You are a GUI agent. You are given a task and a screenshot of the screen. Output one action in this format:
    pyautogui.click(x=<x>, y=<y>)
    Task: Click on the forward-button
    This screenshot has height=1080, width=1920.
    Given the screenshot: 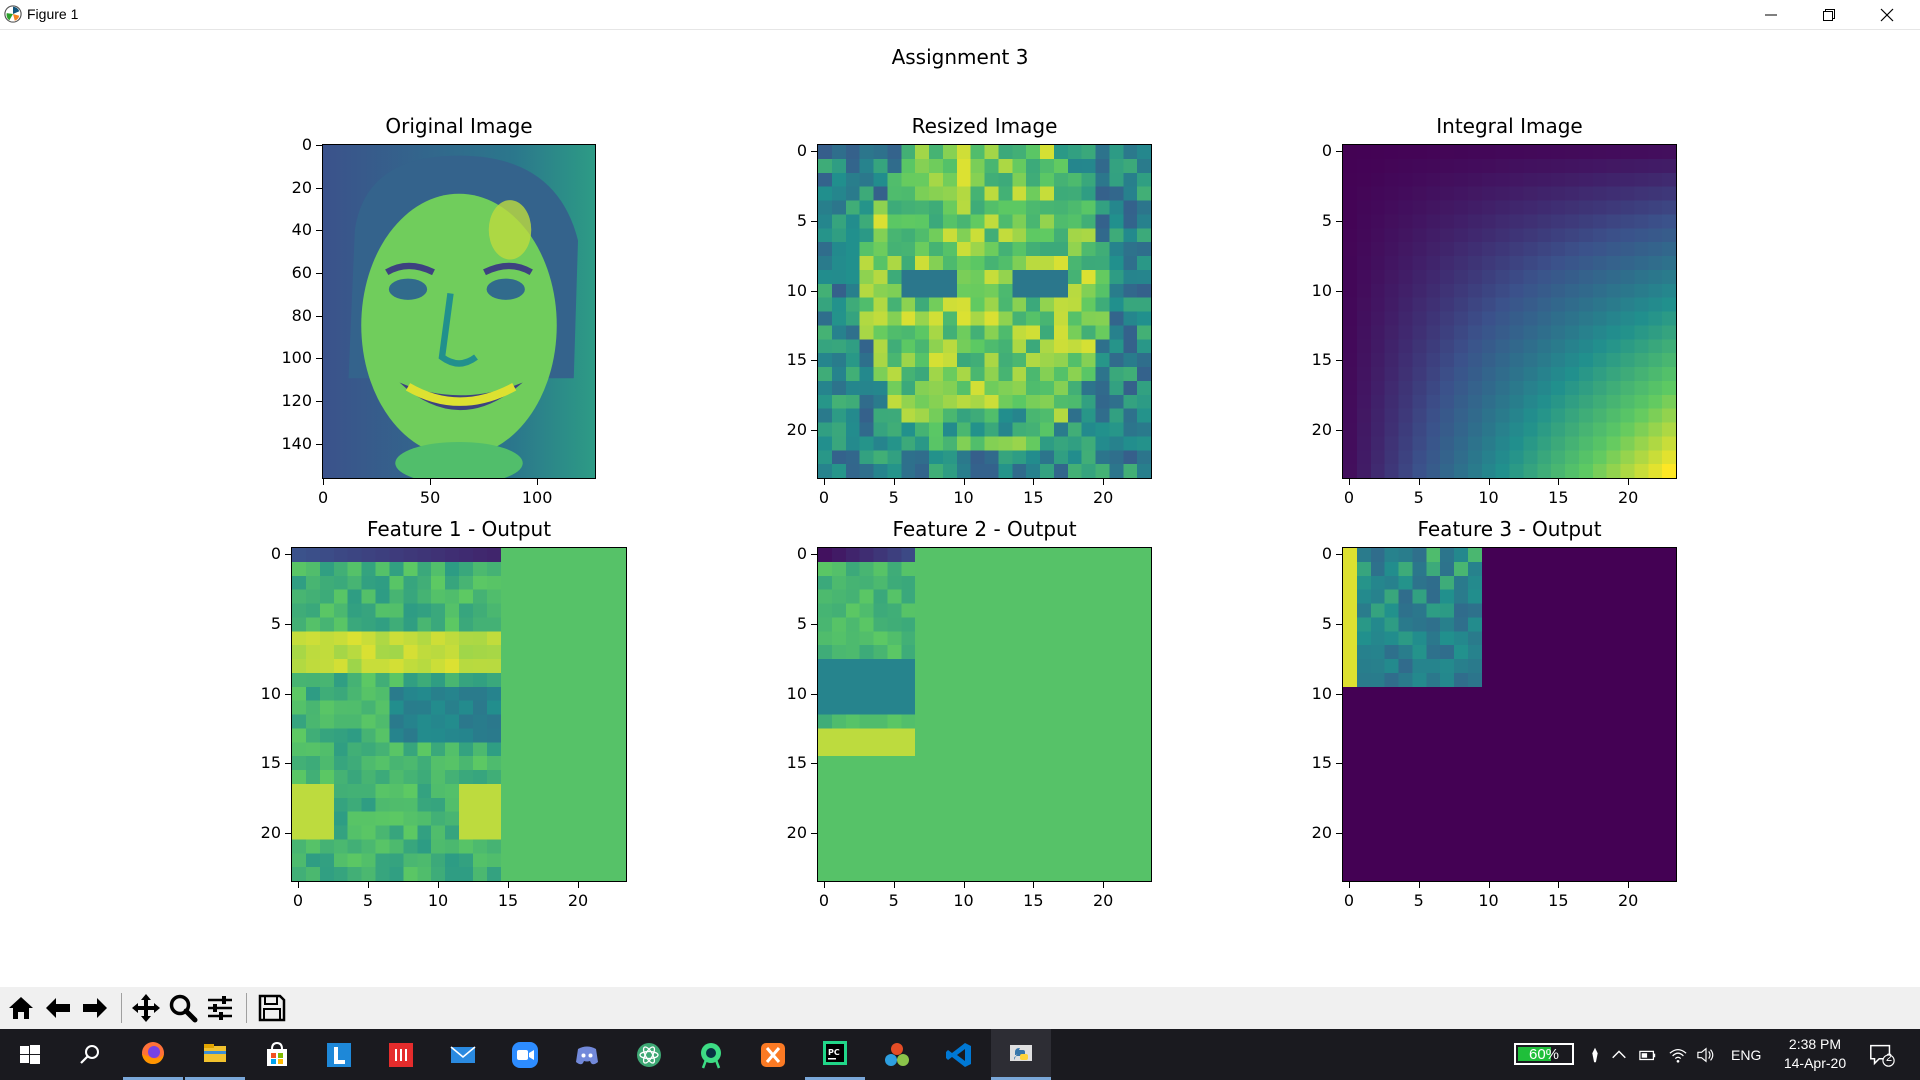 What is the action you would take?
    pyautogui.click(x=95, y=1008)
    